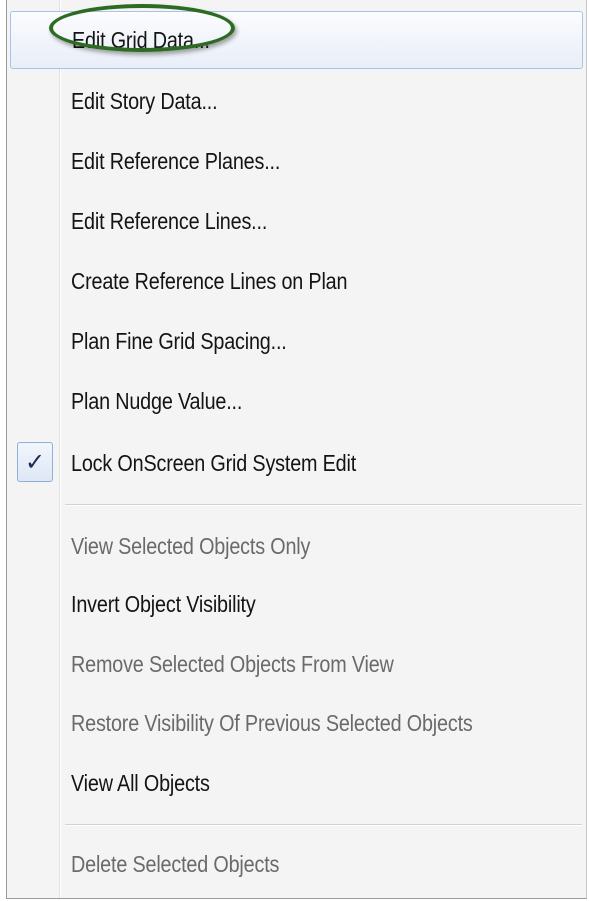  I want to click on menu-item-delete-selected-objects: Delete Selected Objects, so click(296, 864).